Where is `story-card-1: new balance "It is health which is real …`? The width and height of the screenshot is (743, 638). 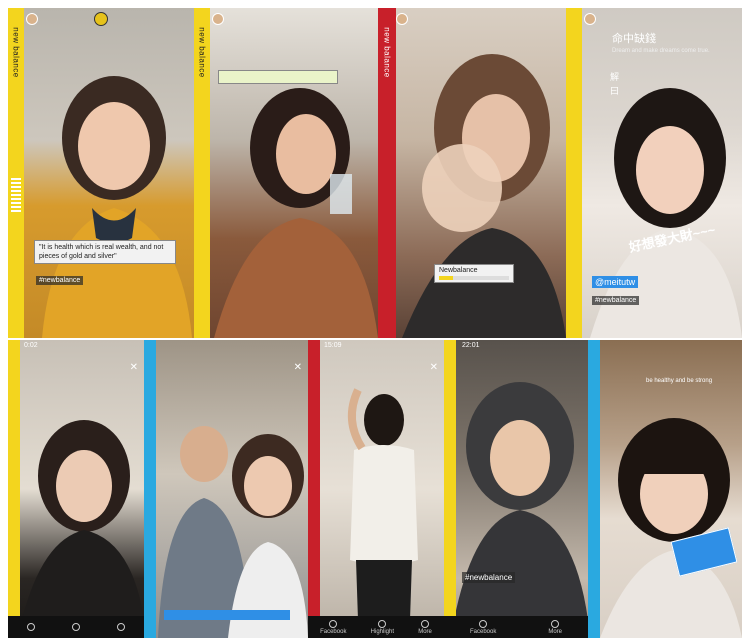 story-card-1: new balance "It is health which is real … is located at coordinates (101, 173).